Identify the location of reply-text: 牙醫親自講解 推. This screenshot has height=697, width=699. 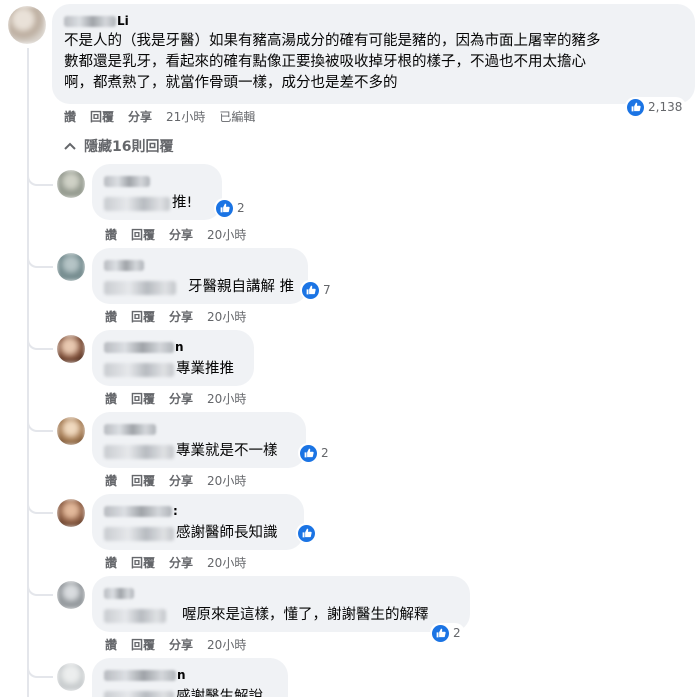
(241, 287).